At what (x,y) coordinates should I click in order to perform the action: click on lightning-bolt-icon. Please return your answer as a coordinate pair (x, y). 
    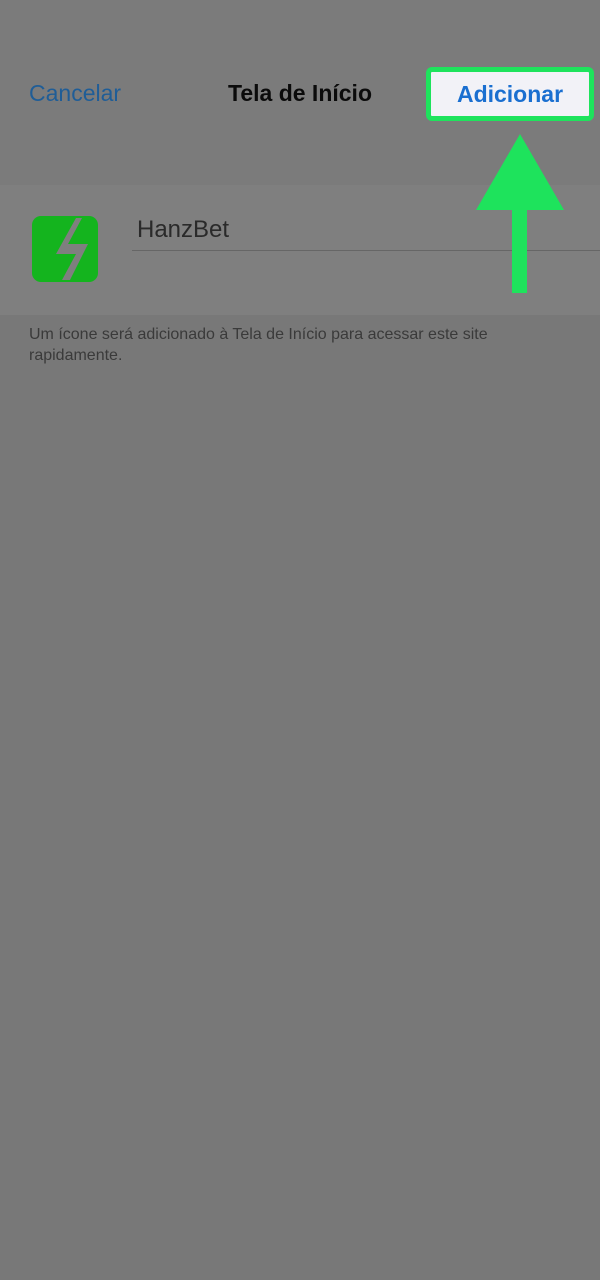
    Looking at the image, I should click on (65, 249).